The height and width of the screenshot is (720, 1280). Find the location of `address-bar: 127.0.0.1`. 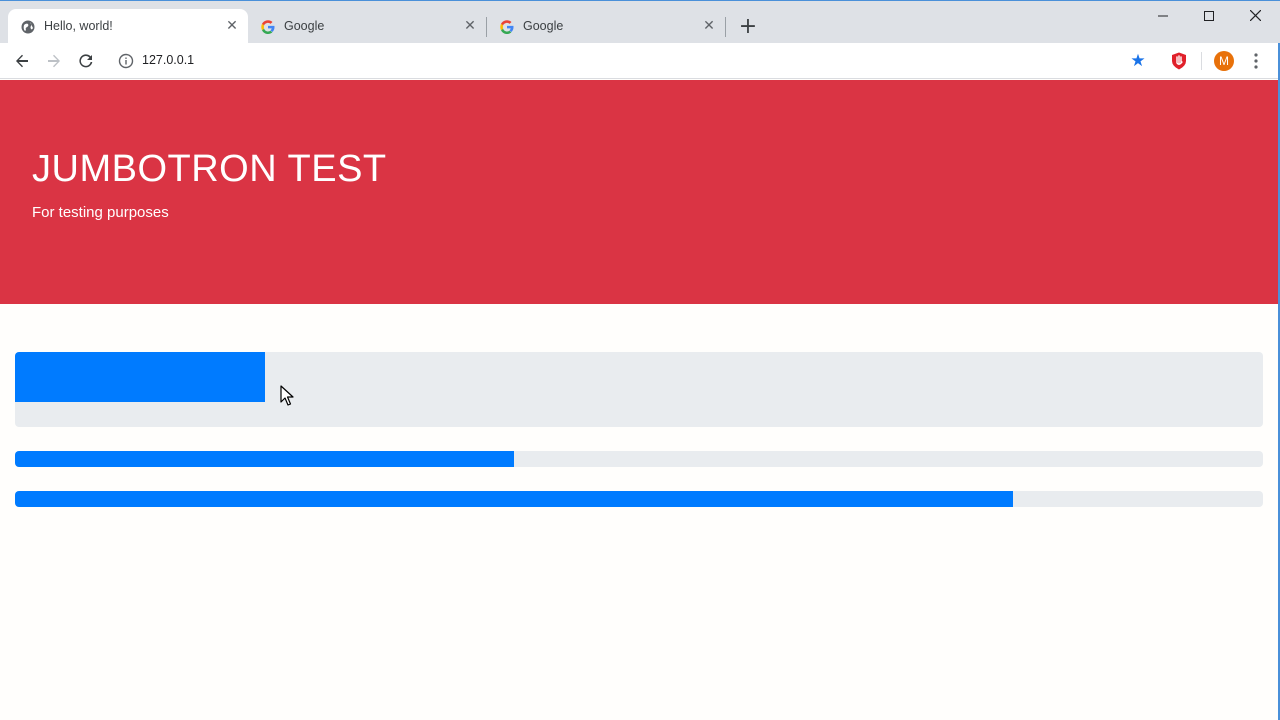

address-bar: 127.0.0.1 is located at coordinates (633, 61).